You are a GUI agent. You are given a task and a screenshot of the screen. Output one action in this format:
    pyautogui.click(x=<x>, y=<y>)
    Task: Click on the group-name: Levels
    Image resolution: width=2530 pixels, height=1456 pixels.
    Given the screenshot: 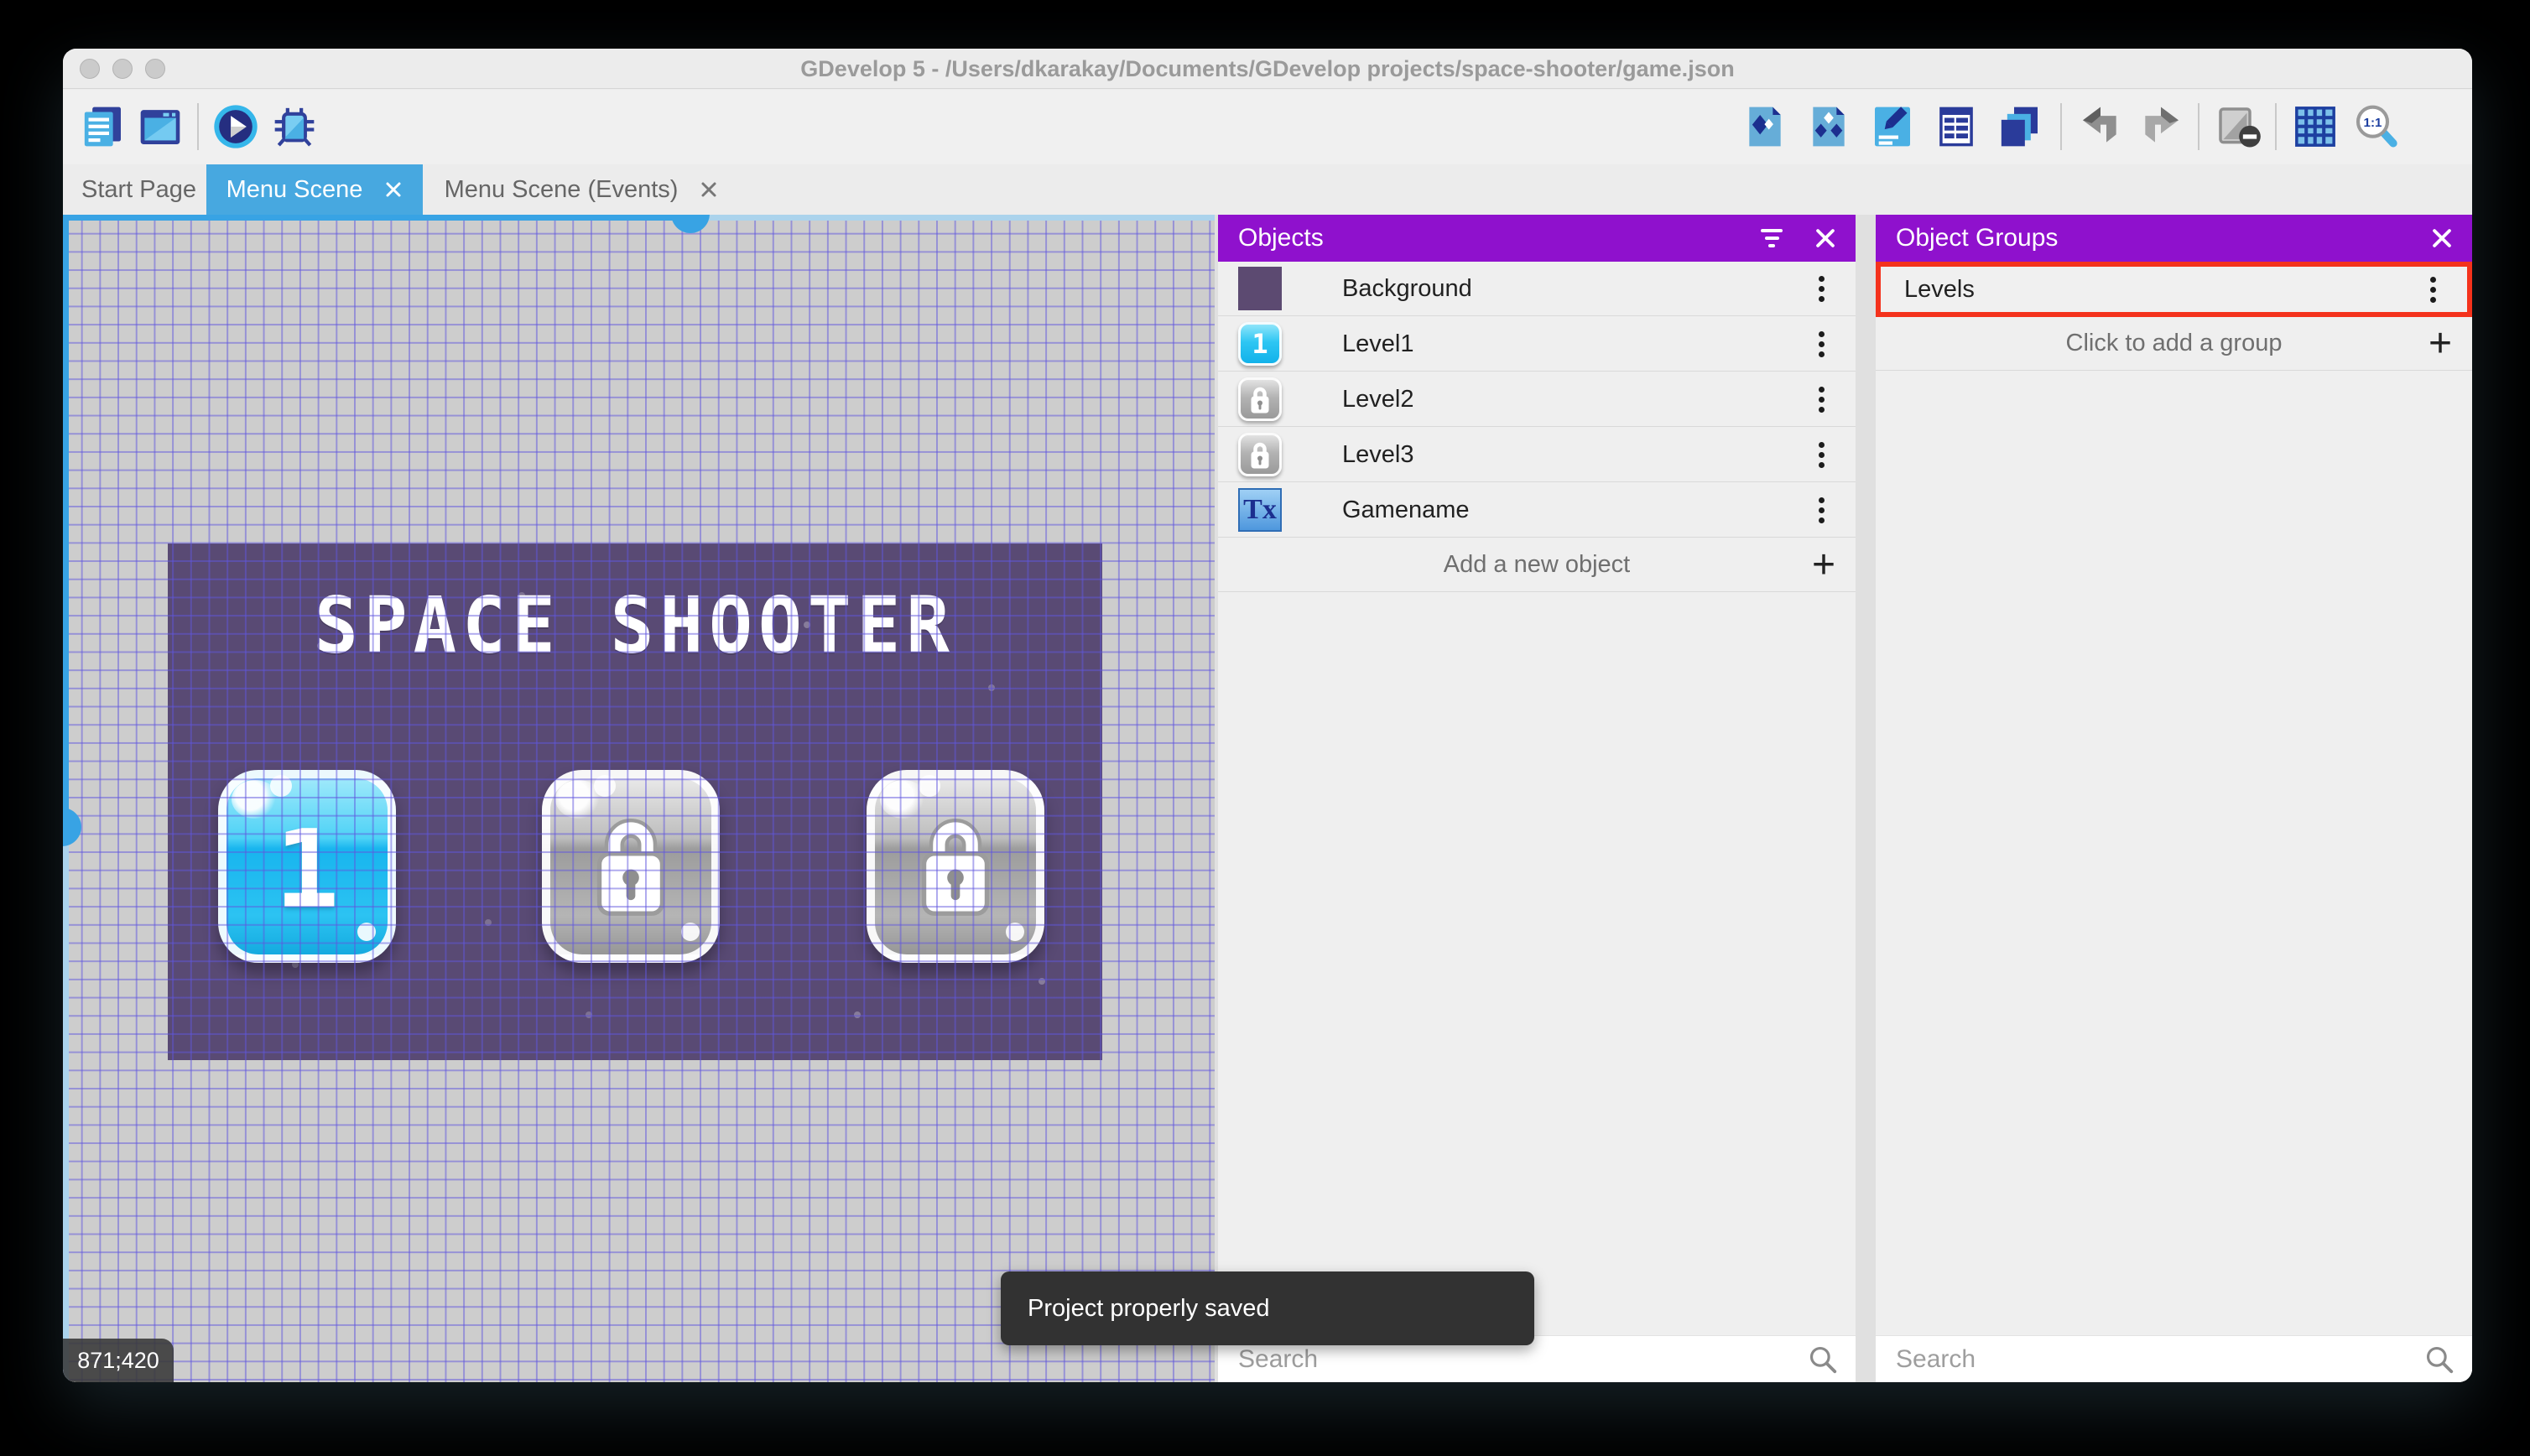 What is the action you would take?
    pyautogui.click(x=1939, y=289)
    